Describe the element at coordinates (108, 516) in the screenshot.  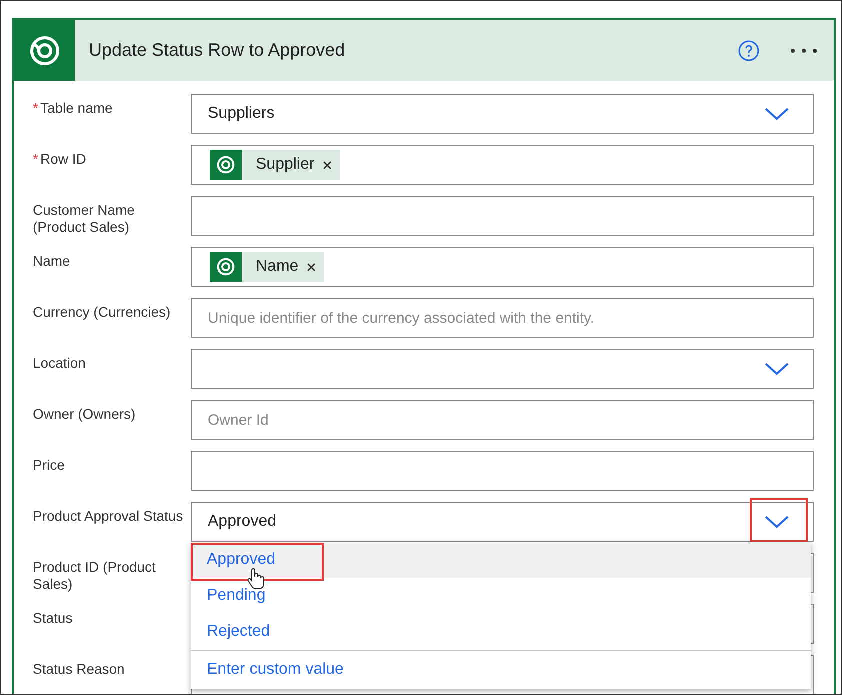
I see `field-label: Product Approval Status` at that location.